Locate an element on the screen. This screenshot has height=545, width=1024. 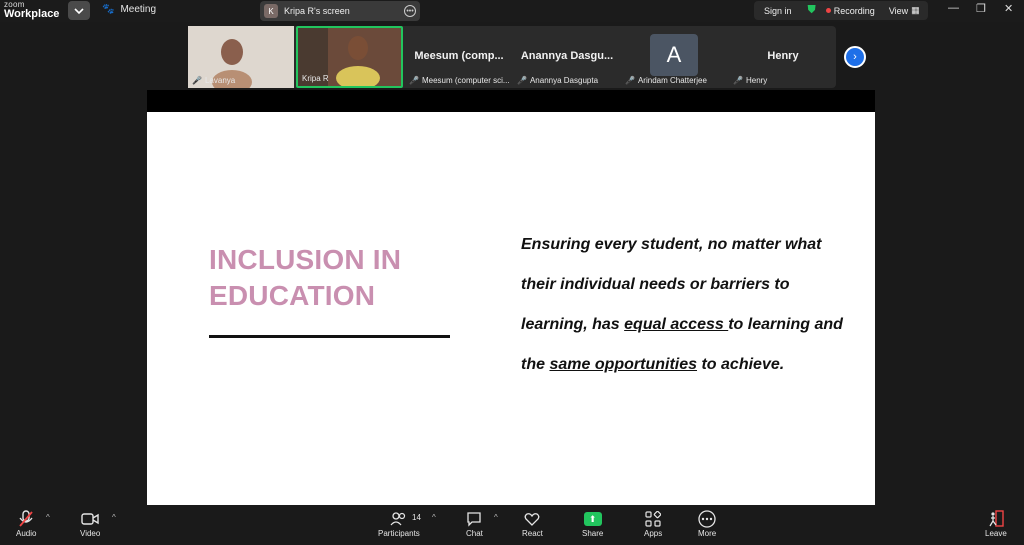
sign-in-button: Sign in is located at coordinates (778, 11).